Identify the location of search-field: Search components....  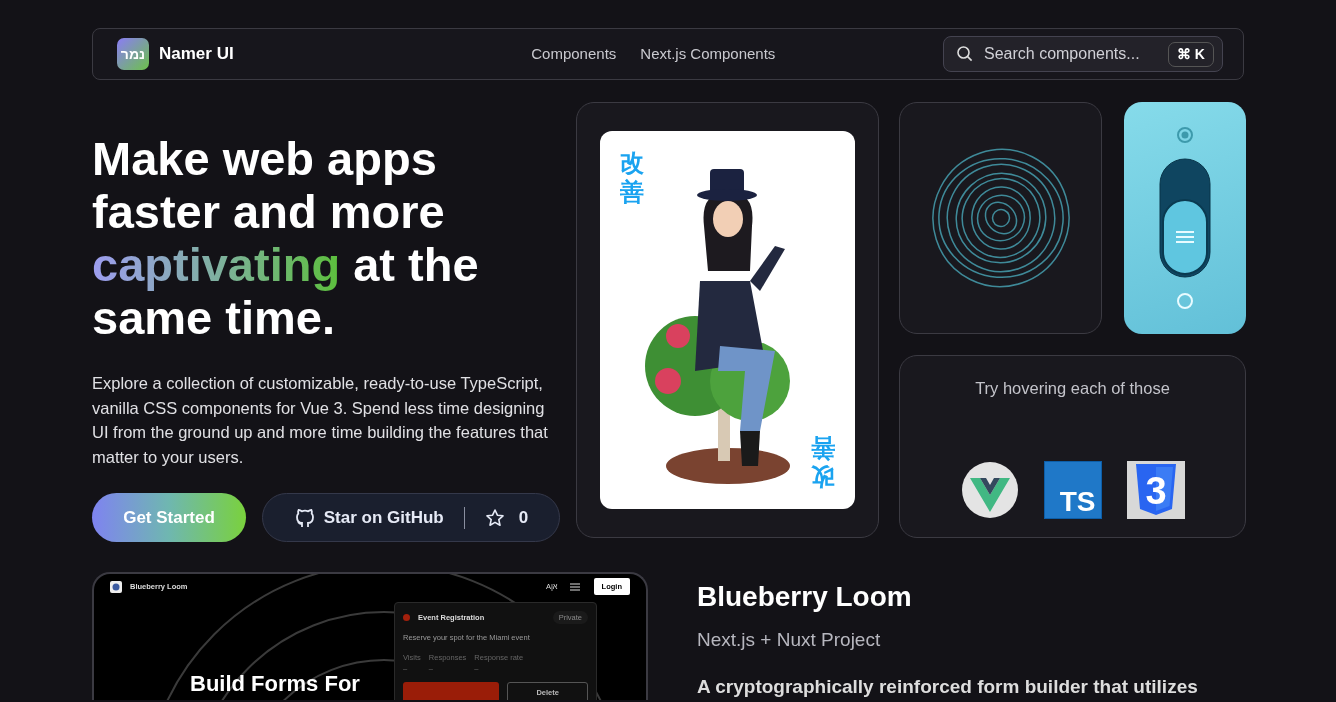
(1062, 54).